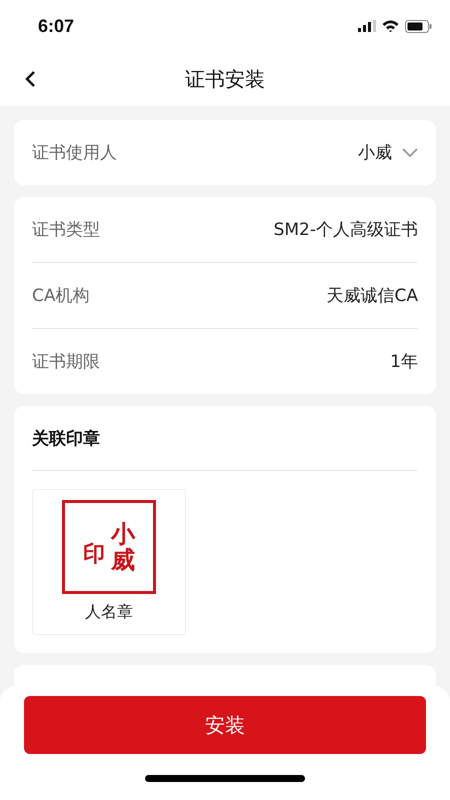 This screenshot has height=800, width=450. I want to click on page-title: 证书安装, so click(225, 79).